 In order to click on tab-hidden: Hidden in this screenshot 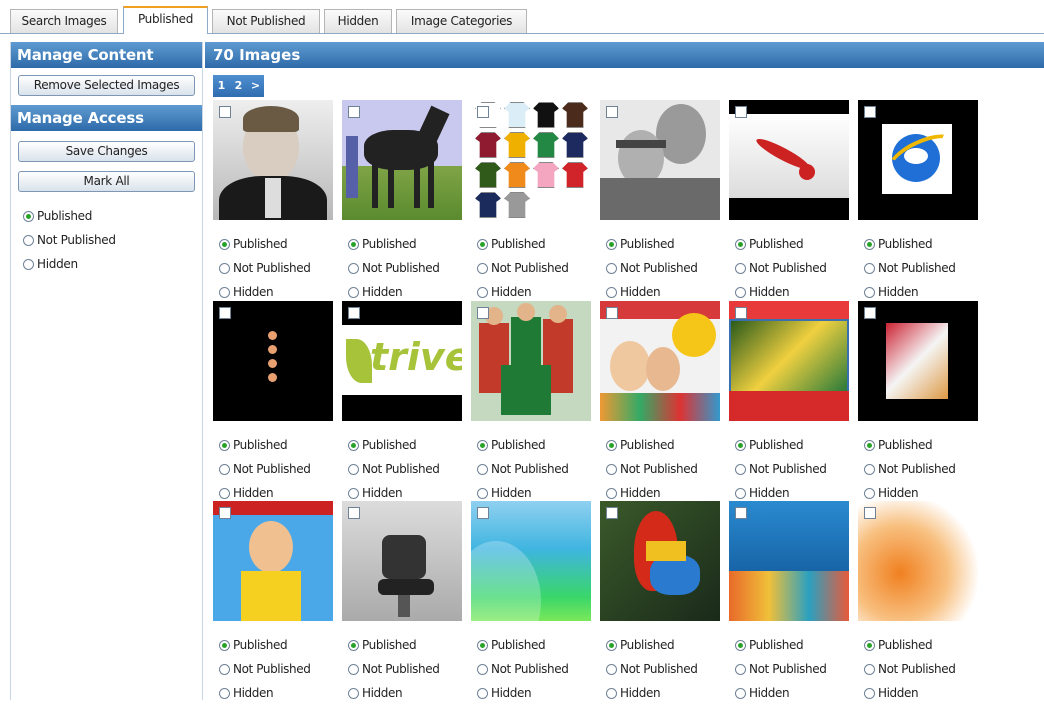, I will do `click(358, 21)`.